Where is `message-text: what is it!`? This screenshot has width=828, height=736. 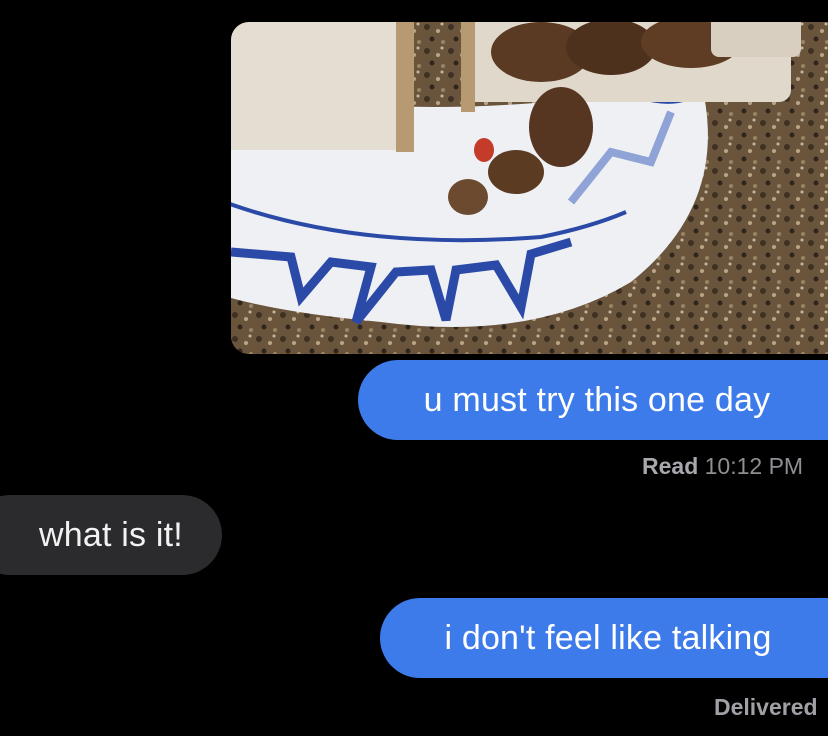
message-text: what is it! is located at coordinates (111, 534).